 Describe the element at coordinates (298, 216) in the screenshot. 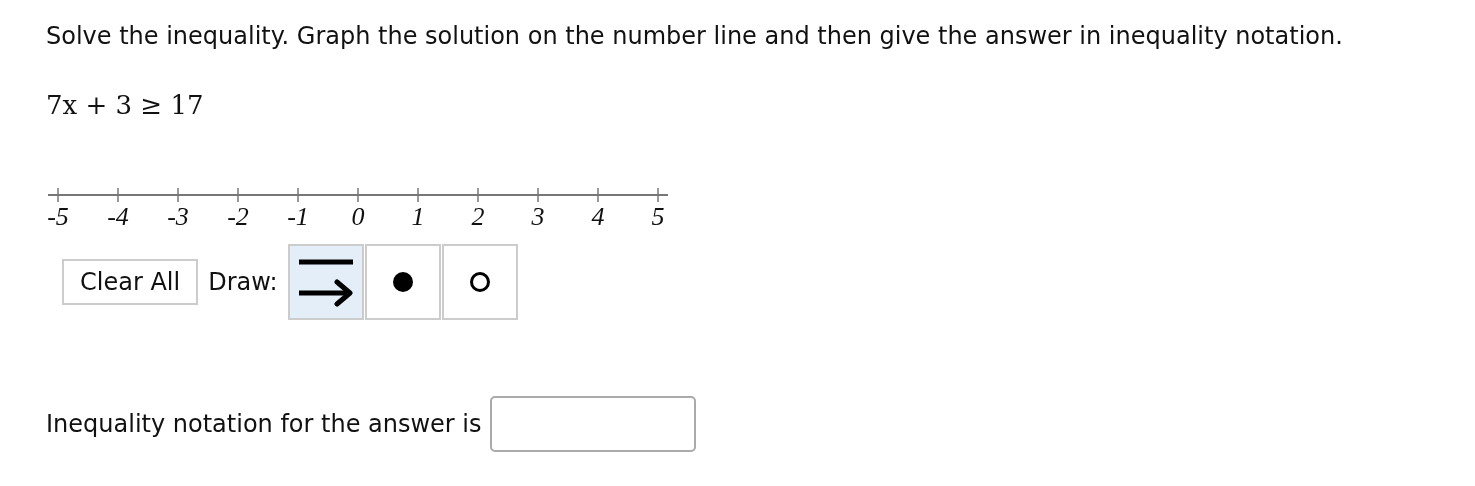

I see `tick-label: -1` at that location.